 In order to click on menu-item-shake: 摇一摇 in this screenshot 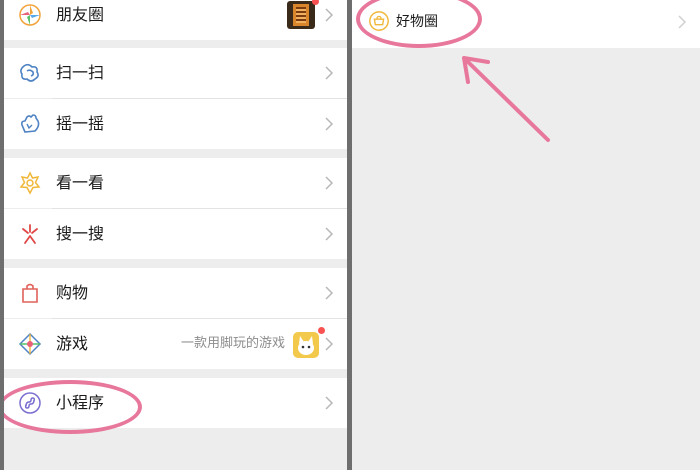, I will do `click(175, 124)`.